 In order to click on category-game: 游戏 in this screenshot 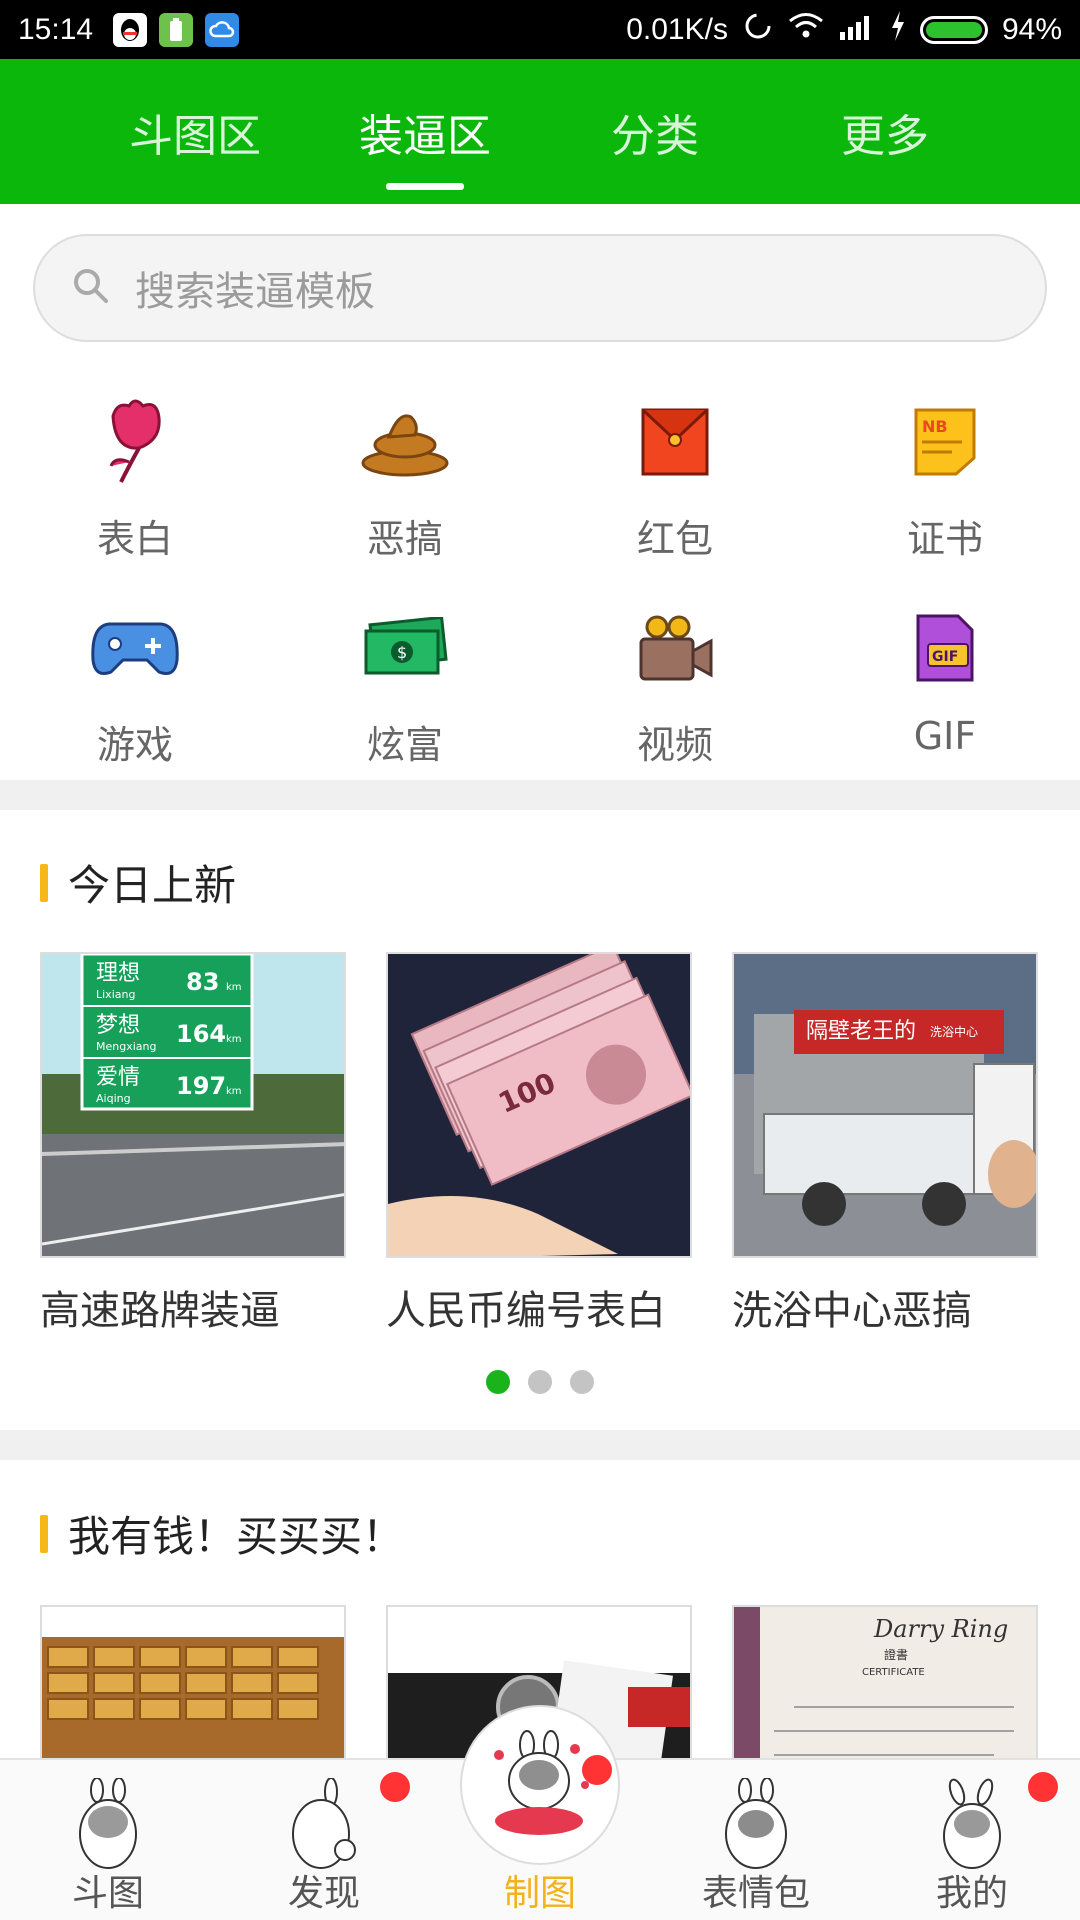, I will do `click(135, 684)`.